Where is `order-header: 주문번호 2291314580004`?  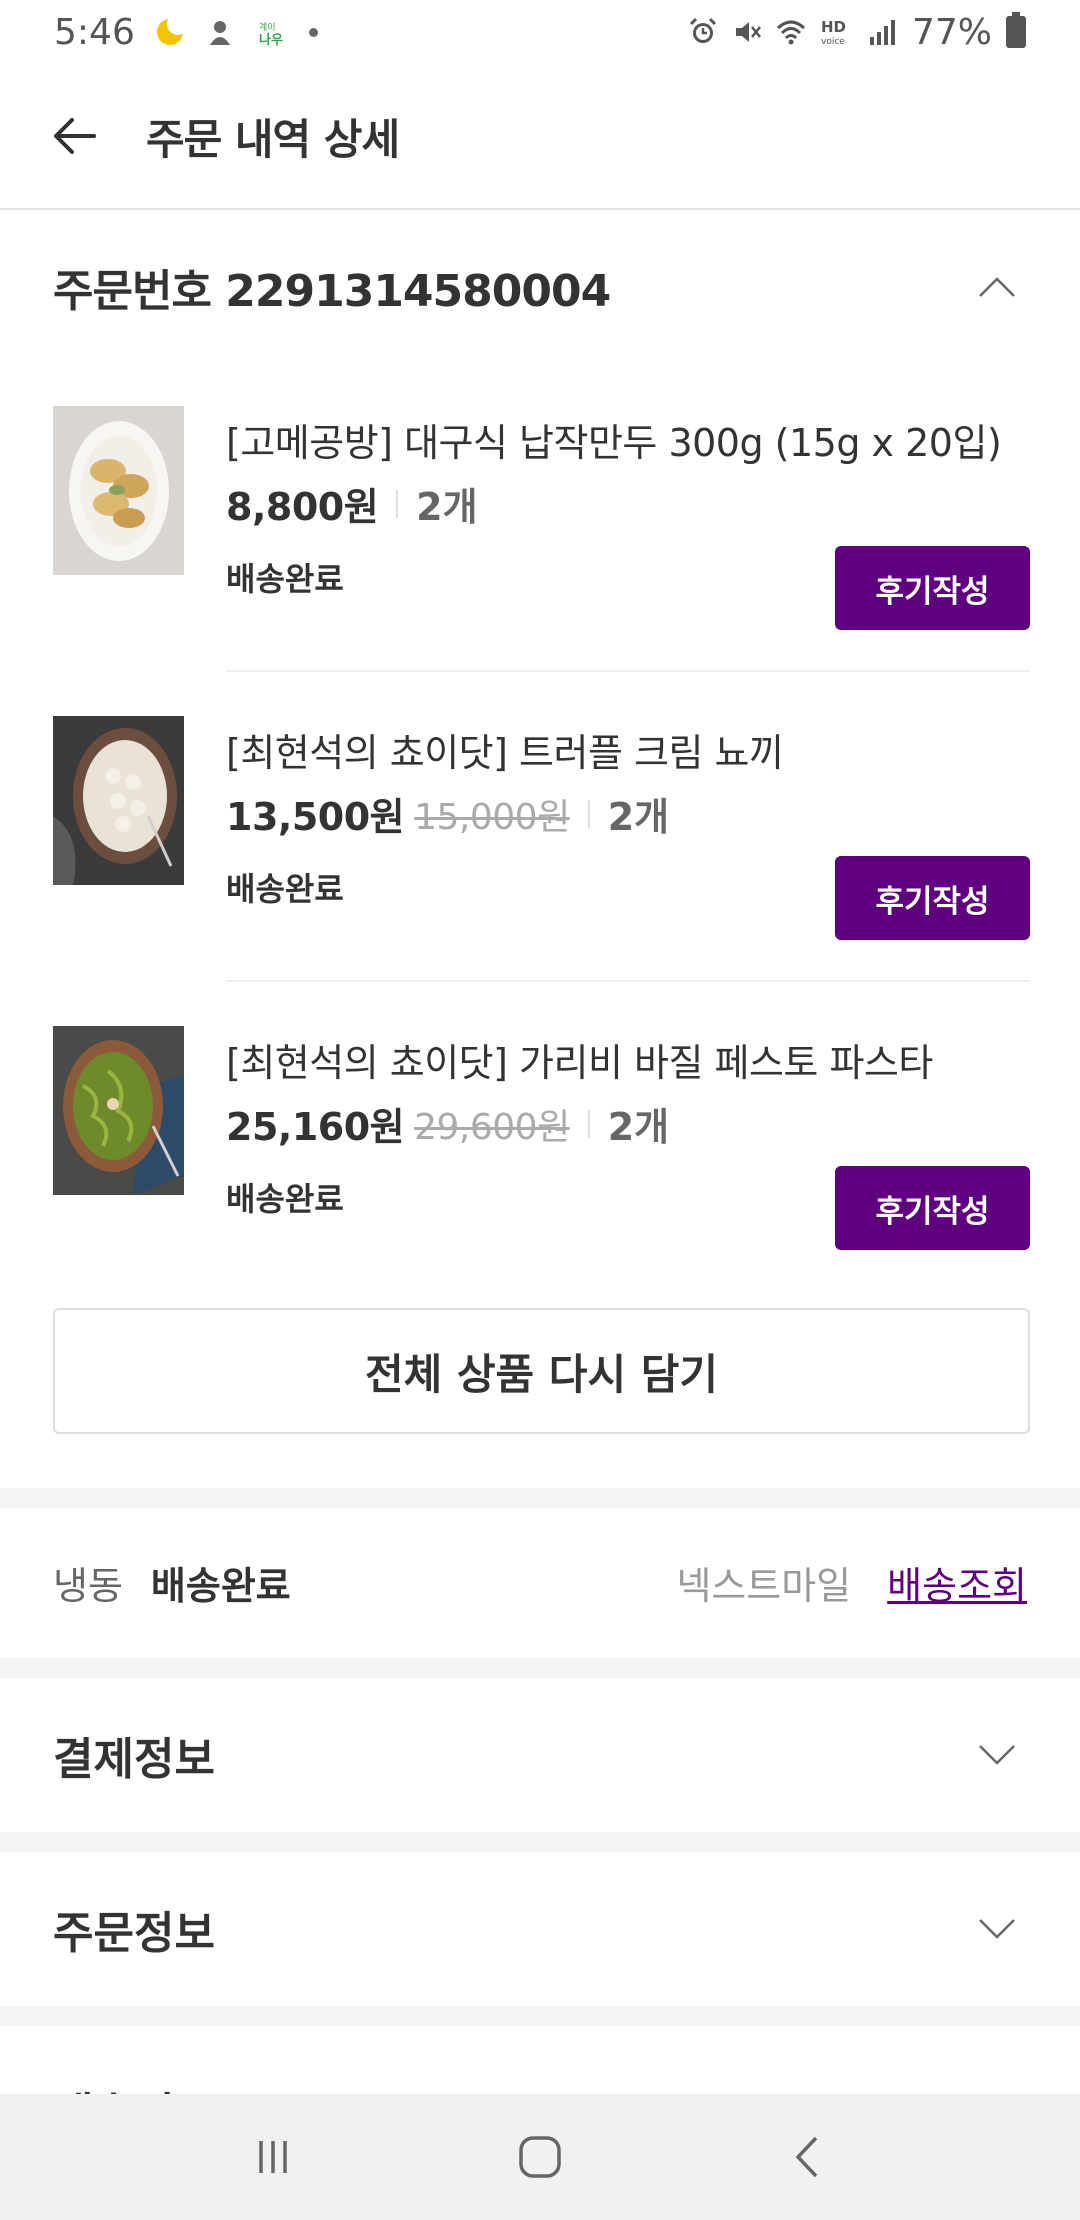
order-header: 주문번호 2291314580004 is located at coordinates (540, 287).